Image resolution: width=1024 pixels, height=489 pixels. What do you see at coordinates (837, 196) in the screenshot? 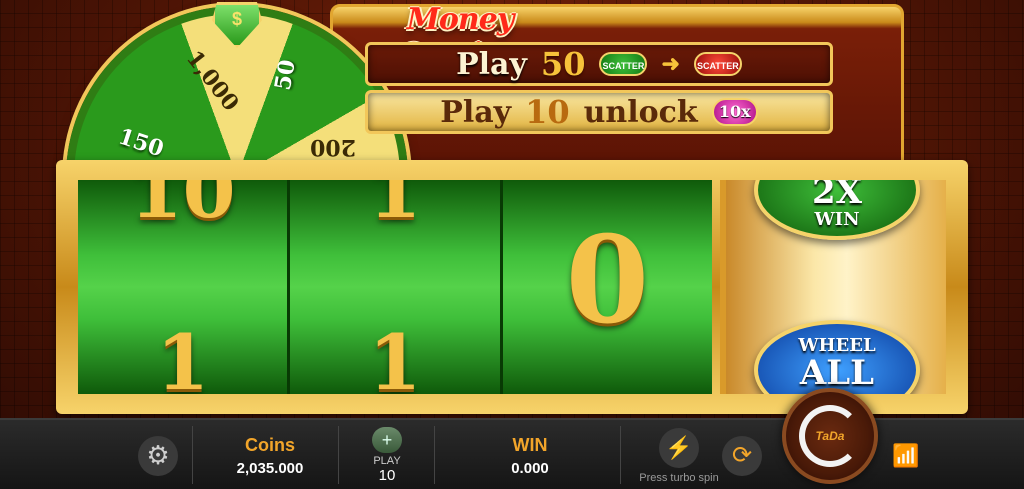
I see `medal-2x-text: 2X` at bounding box center [837, 196].